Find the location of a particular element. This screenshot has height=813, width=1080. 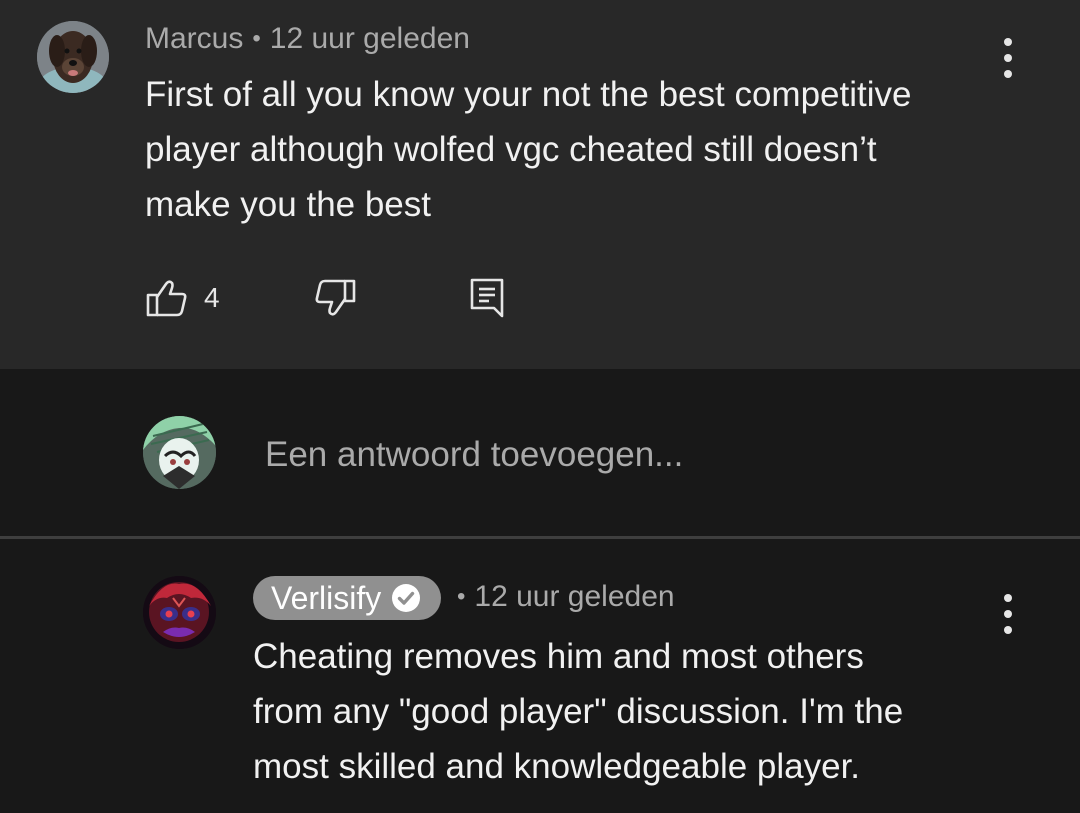

divider is located at coordinates (540, 537).